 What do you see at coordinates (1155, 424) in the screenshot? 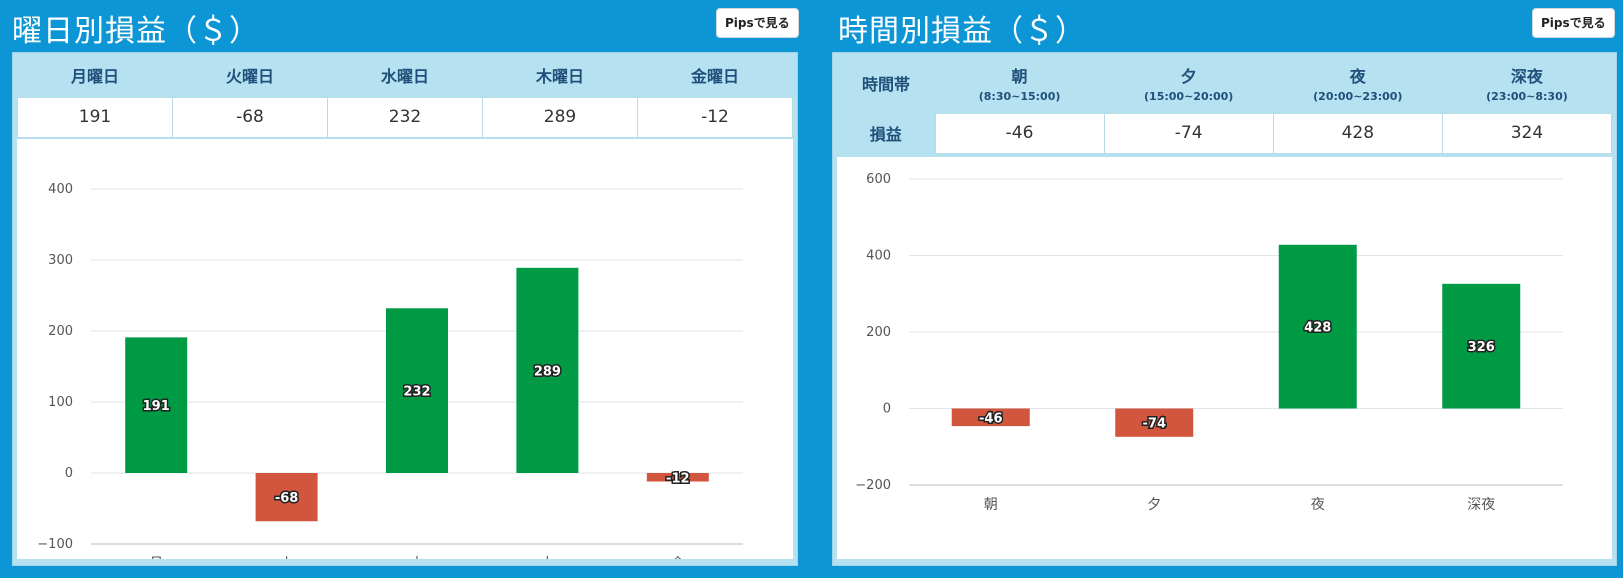
I see `hourly-bar-label: -74` at bounding box center [1155, 424].